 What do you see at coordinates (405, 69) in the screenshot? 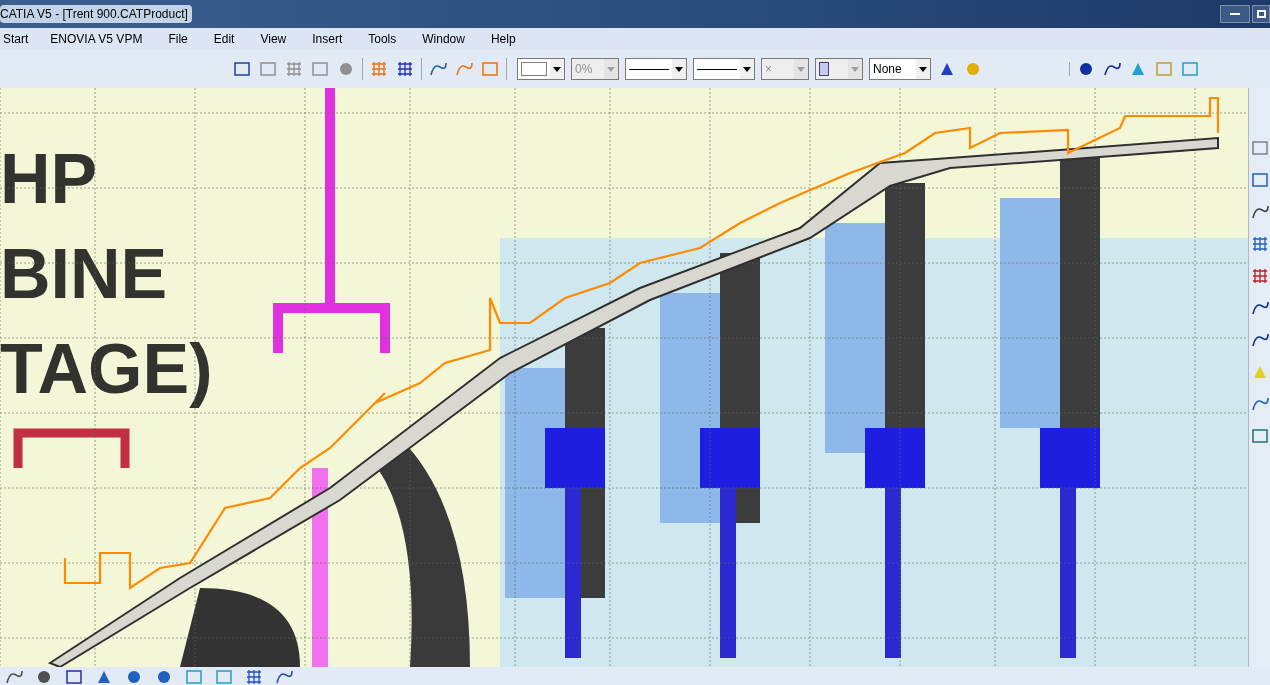
I see `snap-grid-icon` at bounding box center [405, 69].